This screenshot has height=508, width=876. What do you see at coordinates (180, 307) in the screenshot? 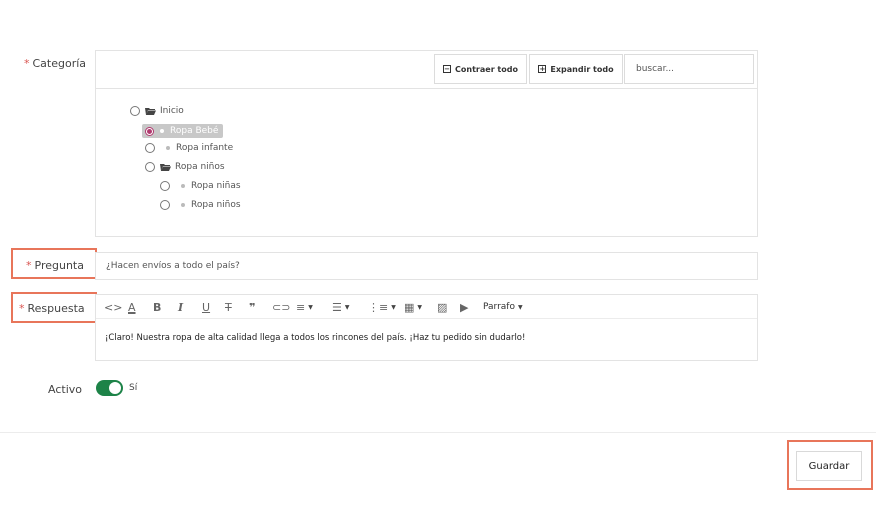
I see `italic-icon: I` at bounding box center [180, 307].